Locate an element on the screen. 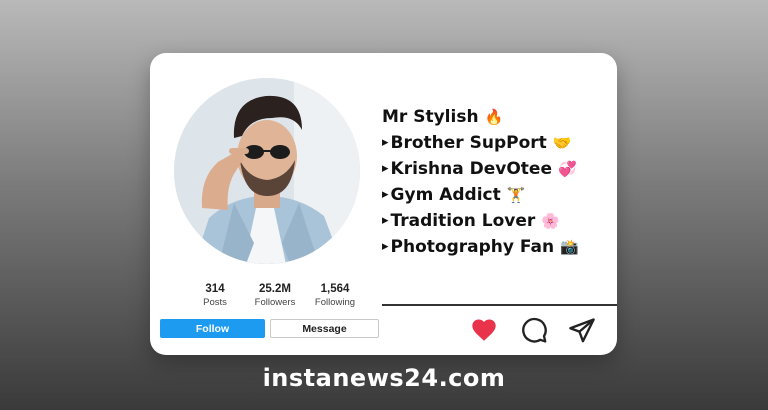 The height and width of the screenshot is (410, 768). bio-line: ▸ Tradition Lover 🌸 is located at coordinates (497, 221).